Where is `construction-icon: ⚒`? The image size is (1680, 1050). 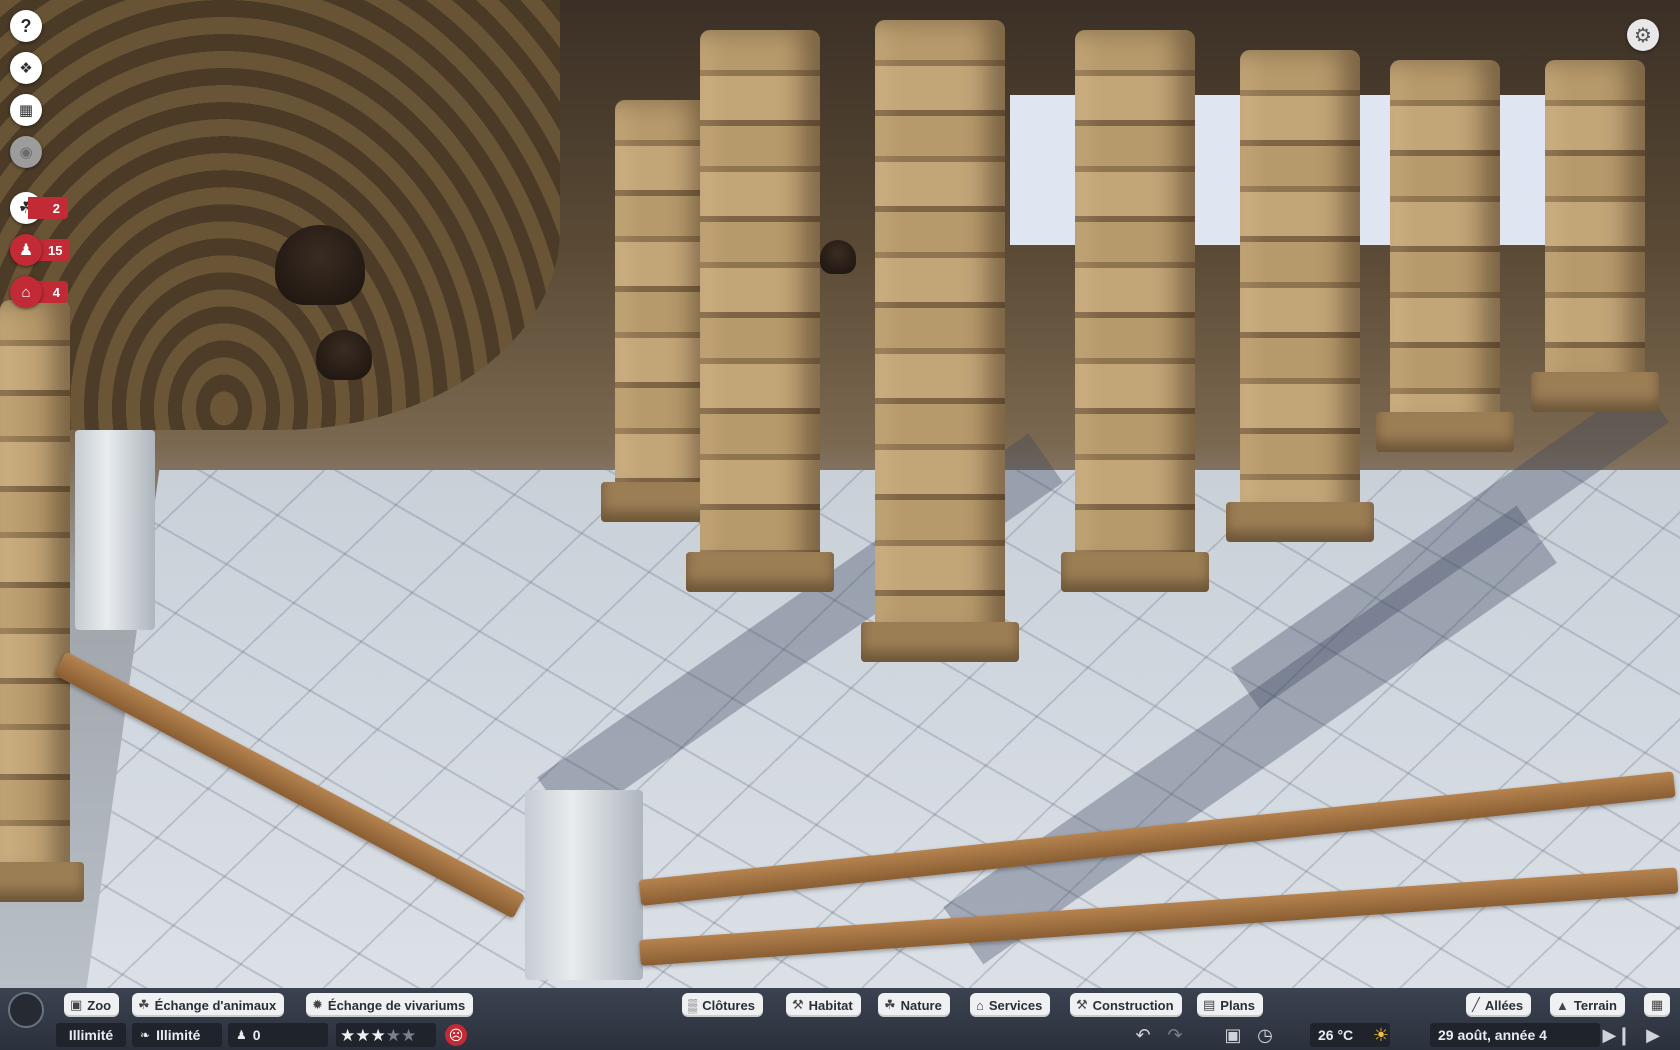 construction-icon: ⚒ is located at coordinates (1082, 1004).